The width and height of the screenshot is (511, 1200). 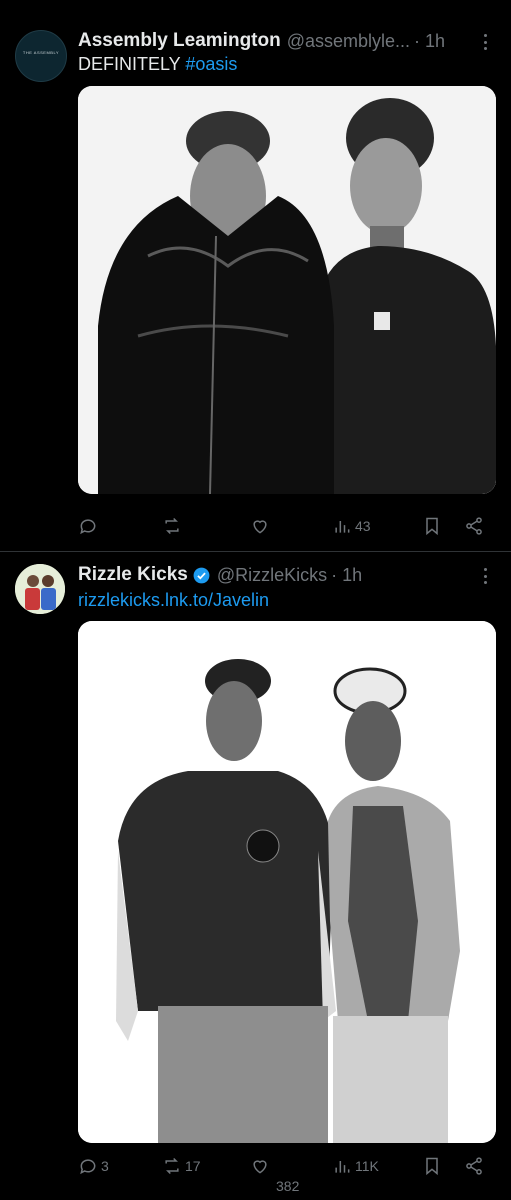 I want to click on post-actions: 3 17 382 11K, so click(x=287, y=1175).